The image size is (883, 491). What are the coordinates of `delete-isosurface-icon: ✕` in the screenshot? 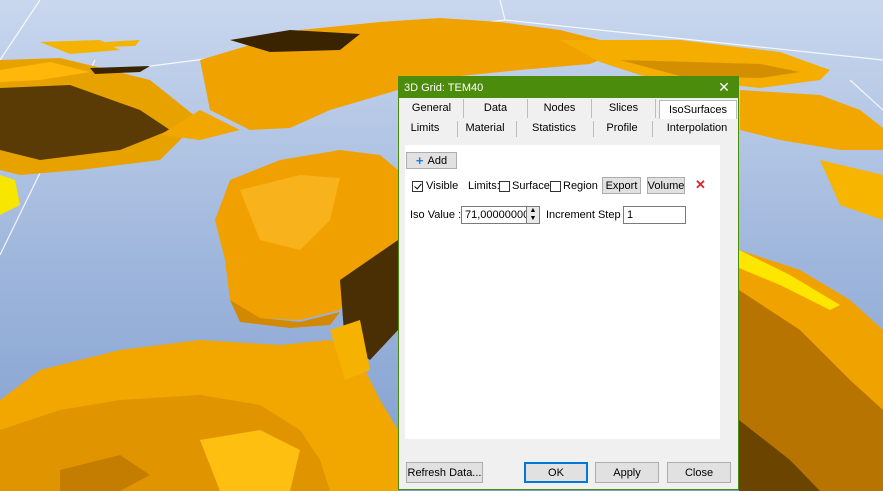 It's located at (700, 185).